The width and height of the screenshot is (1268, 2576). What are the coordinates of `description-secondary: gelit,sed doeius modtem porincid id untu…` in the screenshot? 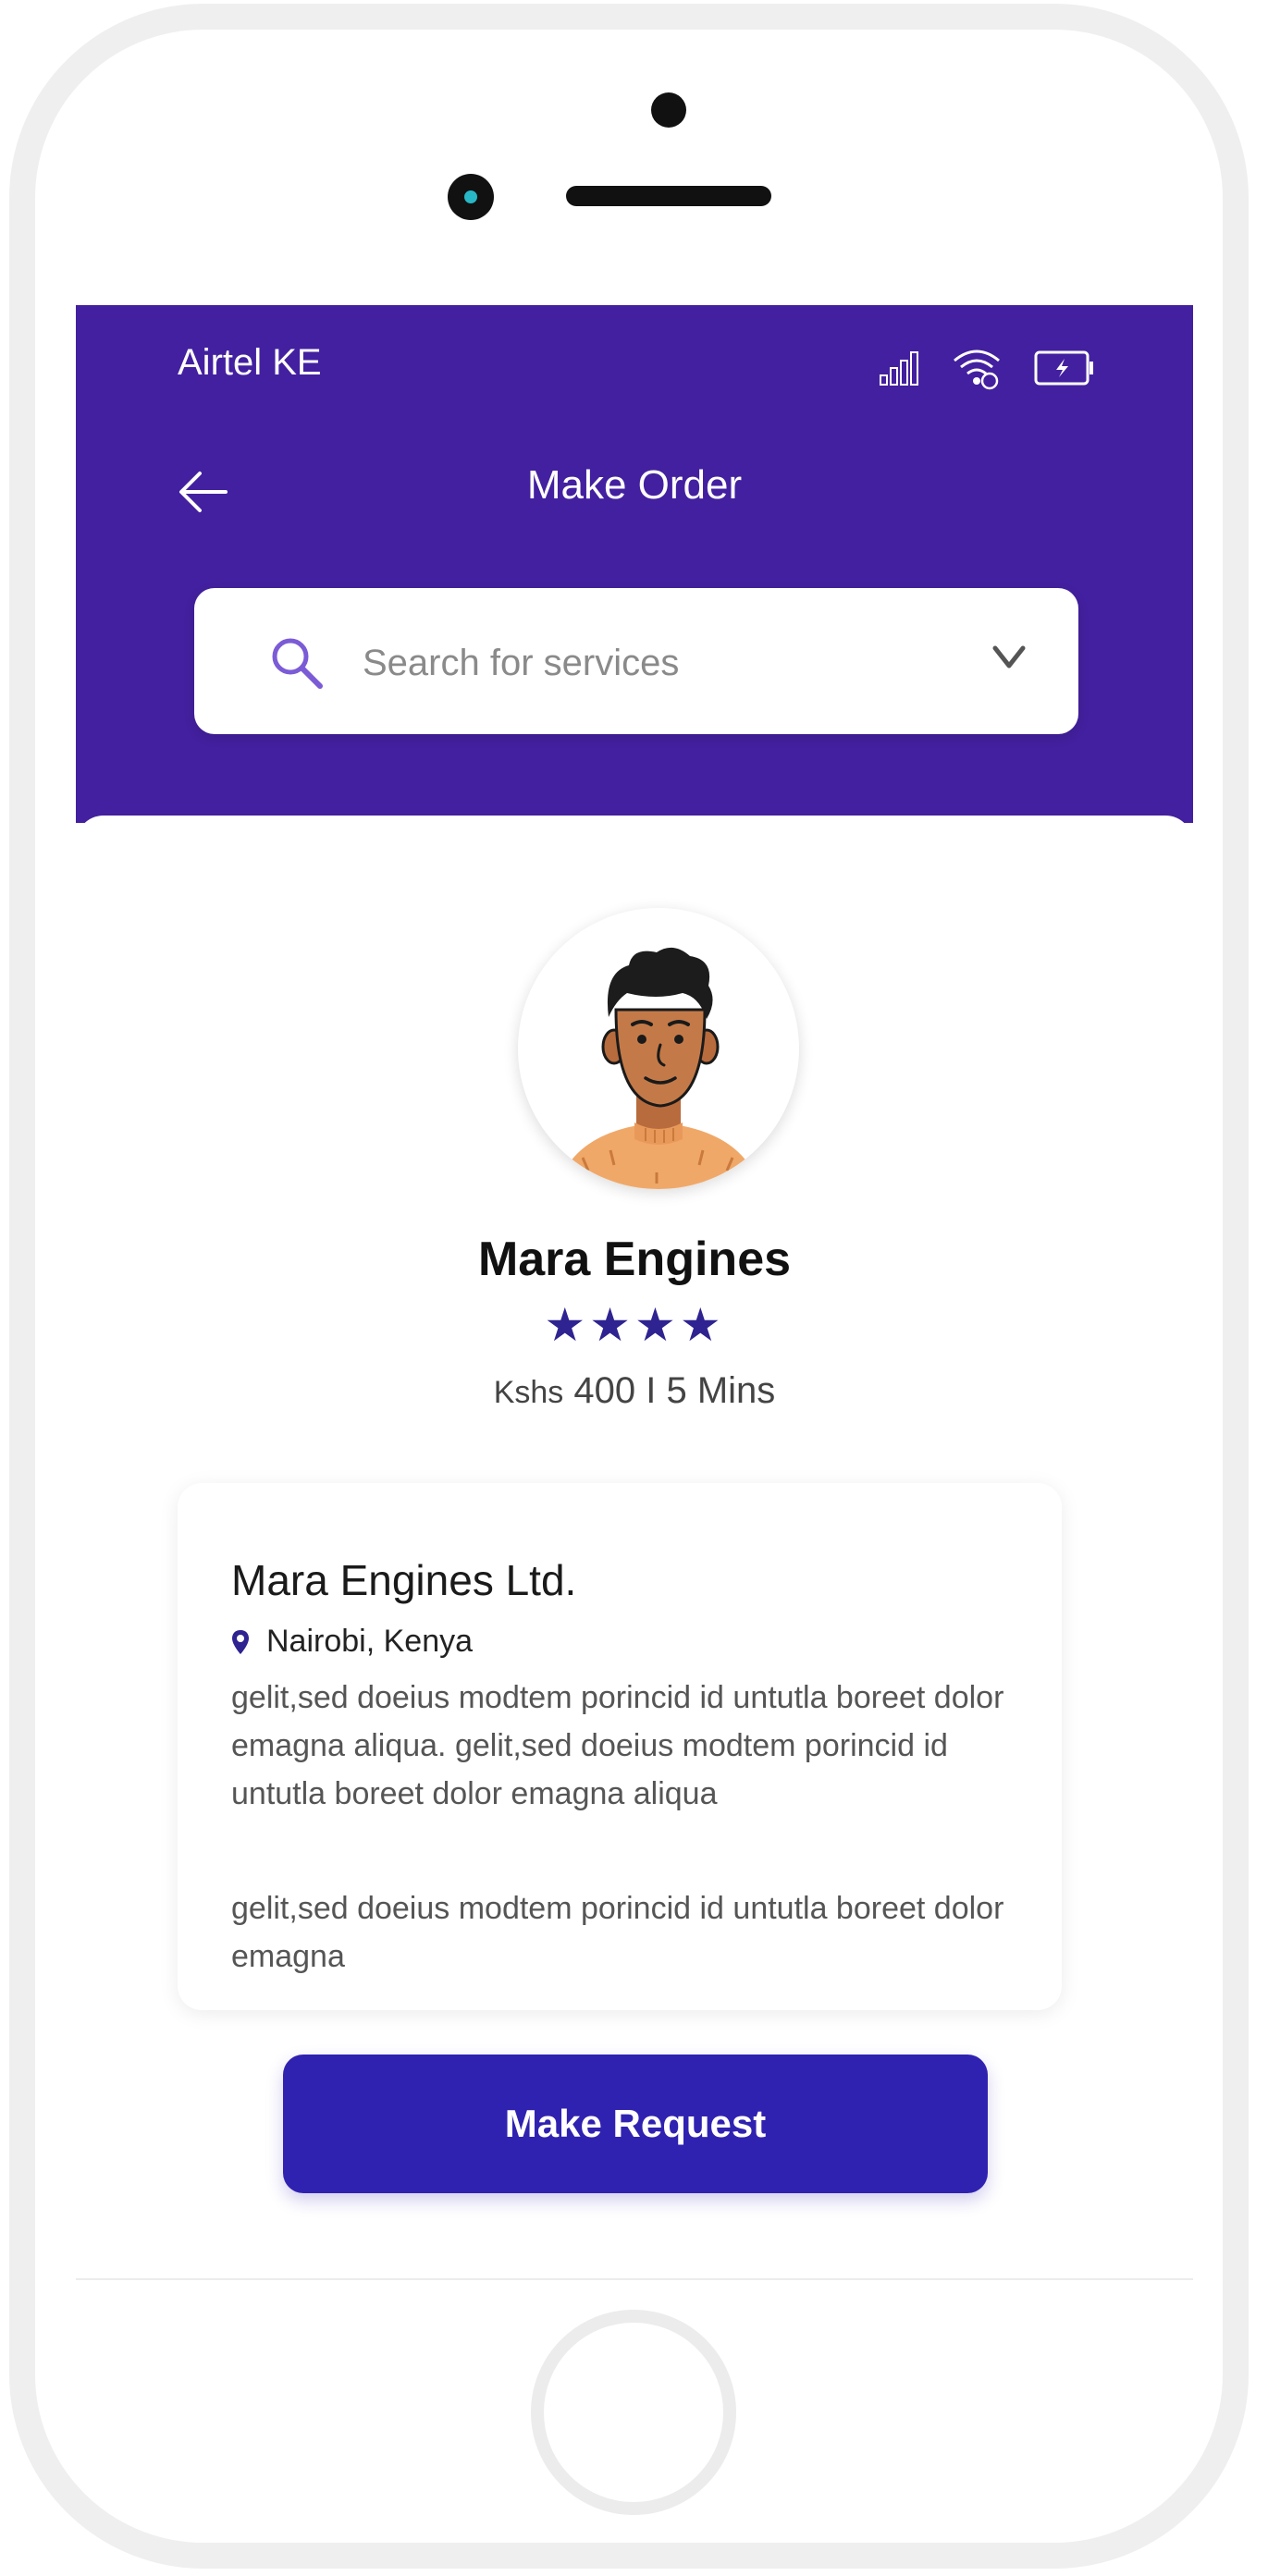 It's located at (617, 1933).